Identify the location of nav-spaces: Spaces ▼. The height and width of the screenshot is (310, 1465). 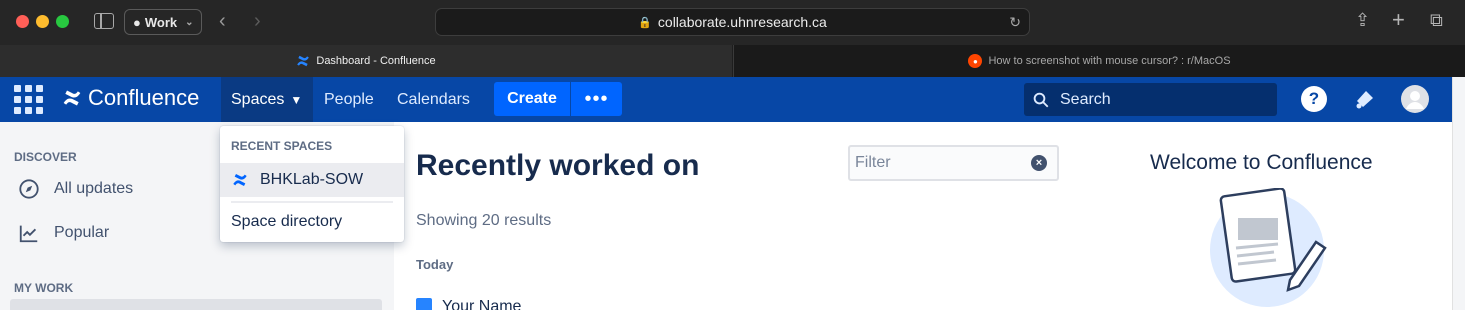
(267, 99).